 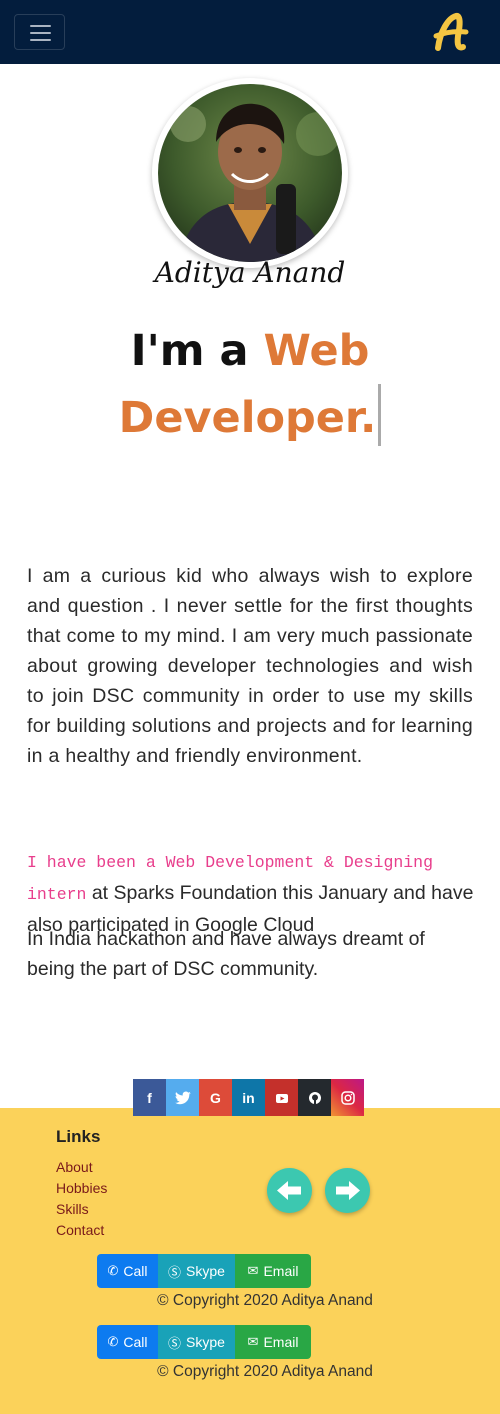 I want to click on arrow-right-icon, so click(x=347, y=1190).